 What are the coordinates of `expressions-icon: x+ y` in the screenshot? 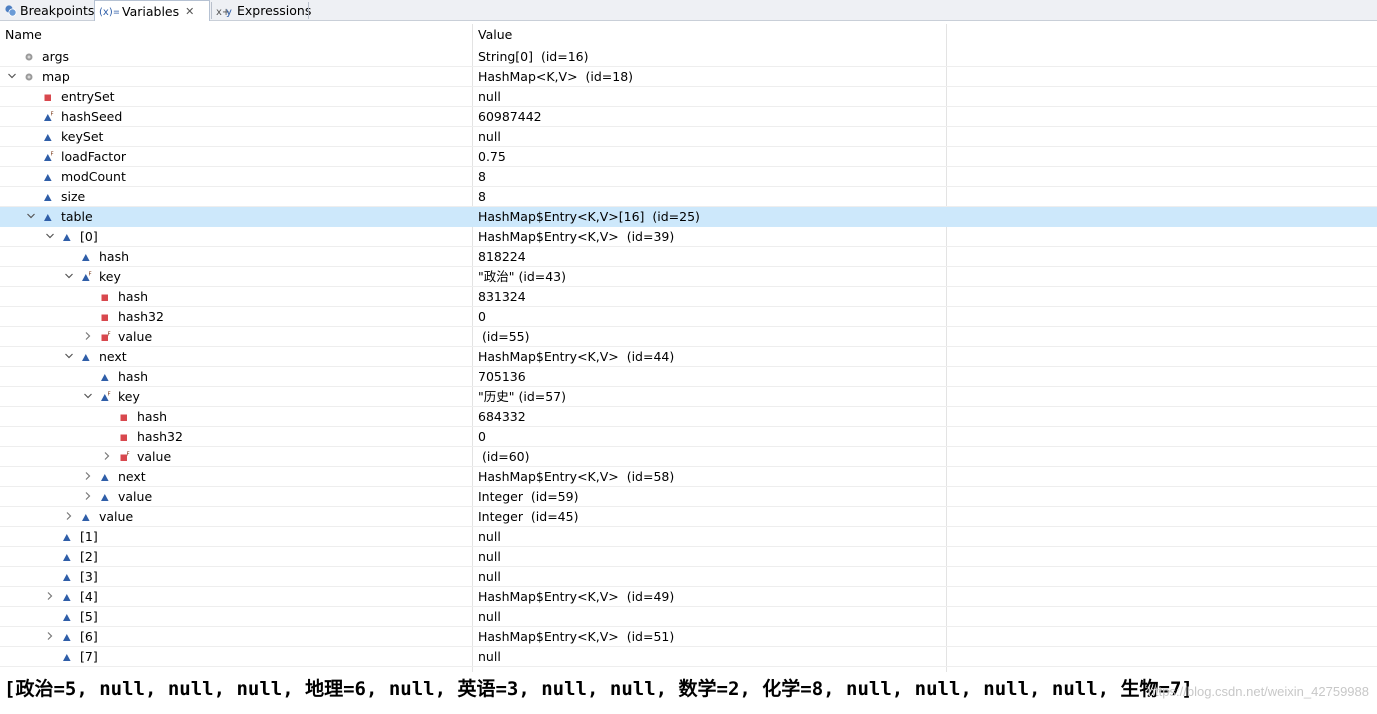 It's located at (225, 11).